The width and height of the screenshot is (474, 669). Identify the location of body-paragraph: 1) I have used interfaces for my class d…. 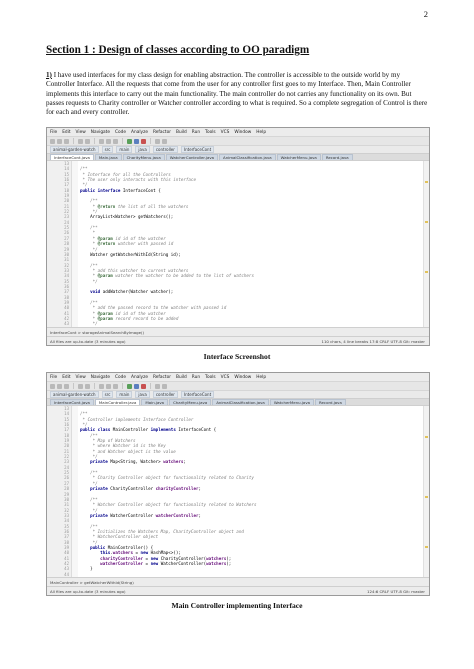
(237, 94).